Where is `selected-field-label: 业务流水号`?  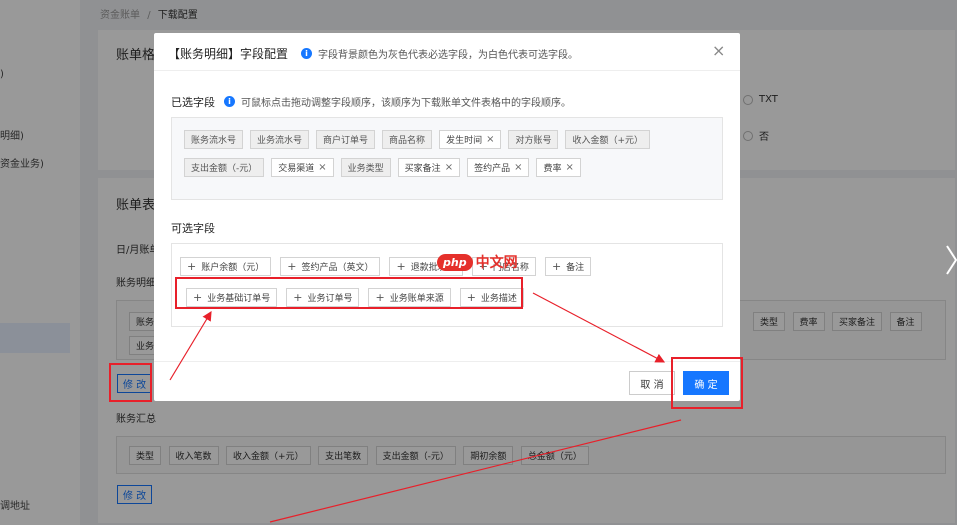
selected-field-label: 业务流水号 is located at coordinates (280, 141).